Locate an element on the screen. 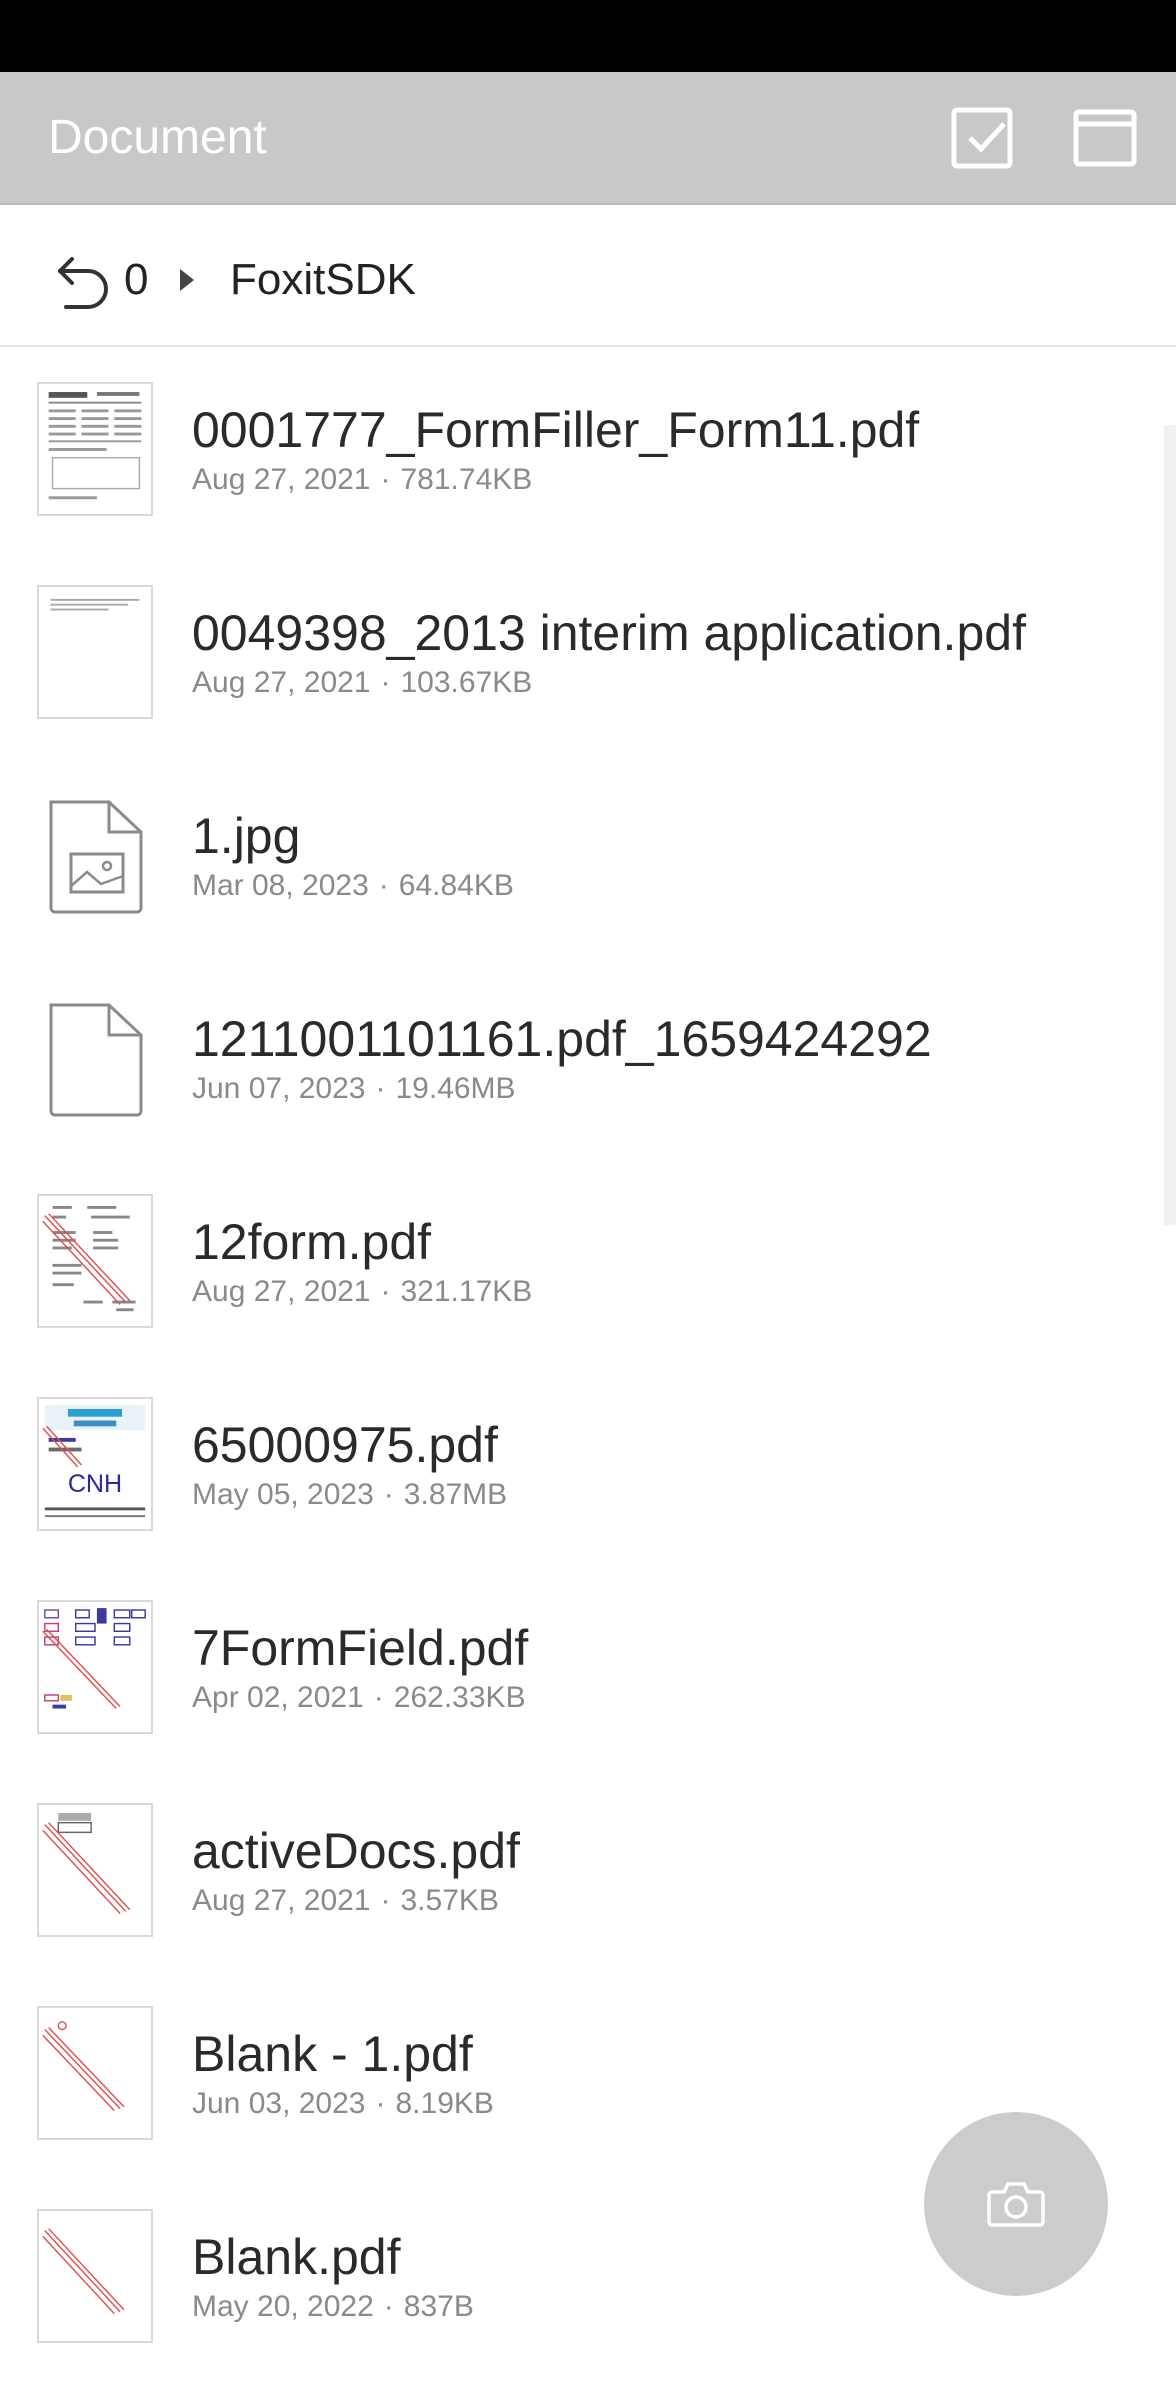  file-meta: Aug 27, 2021 · 781.74KB is located at coordinates (362, 479).